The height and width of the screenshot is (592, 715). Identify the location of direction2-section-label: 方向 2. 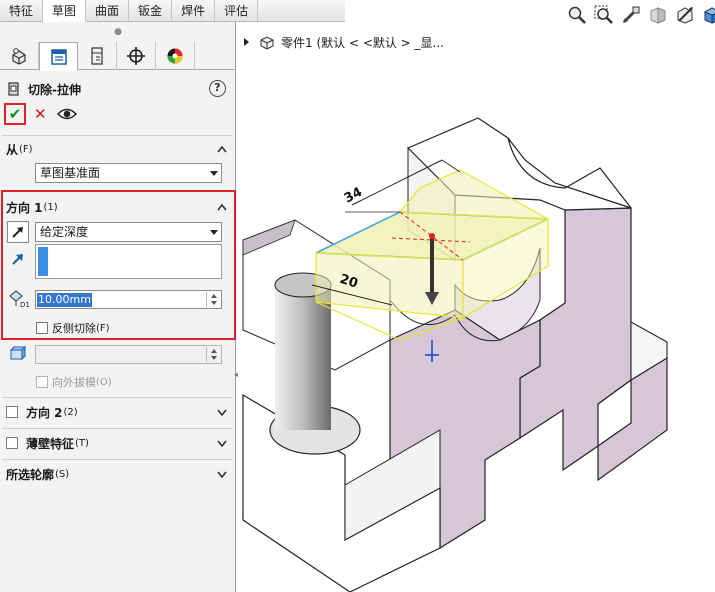
(44, 412).